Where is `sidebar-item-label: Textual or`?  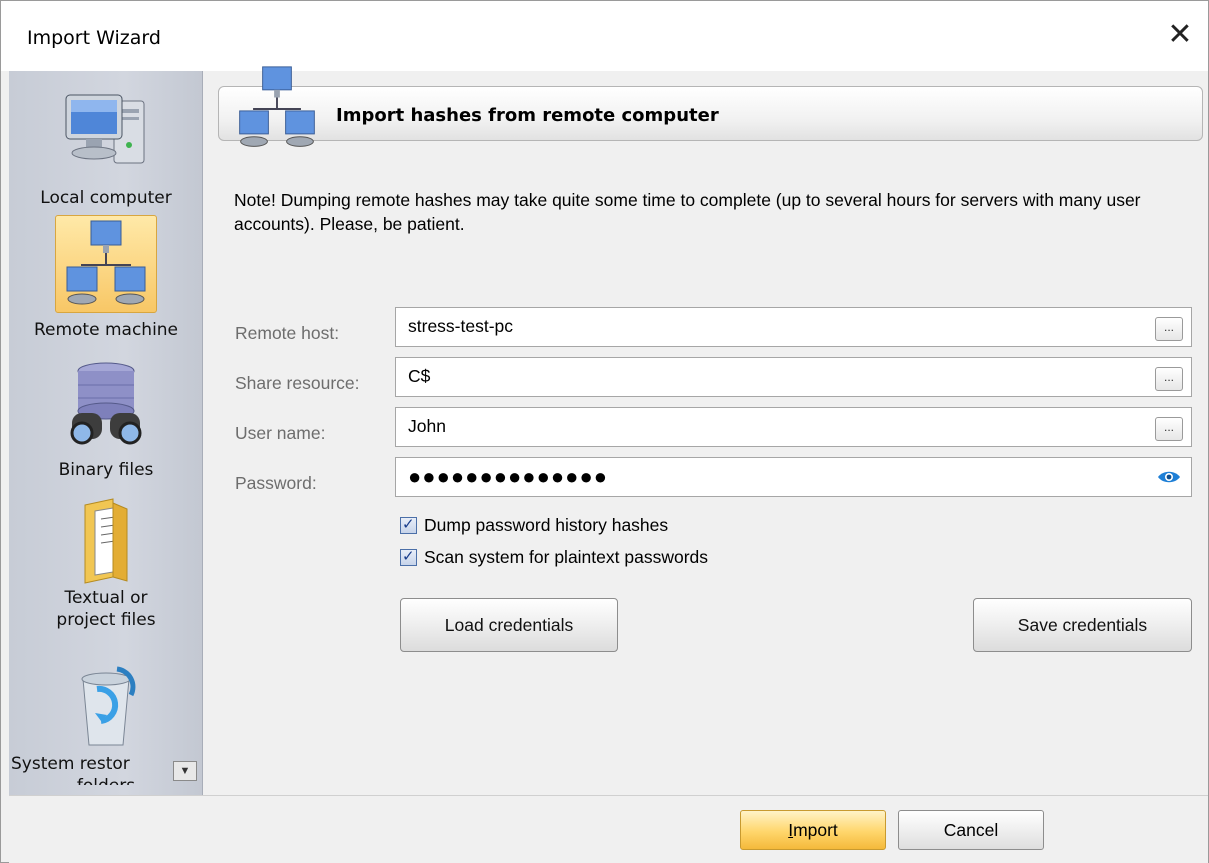 sidebar-item-label: Textual or is located at coordinates (106, 598).